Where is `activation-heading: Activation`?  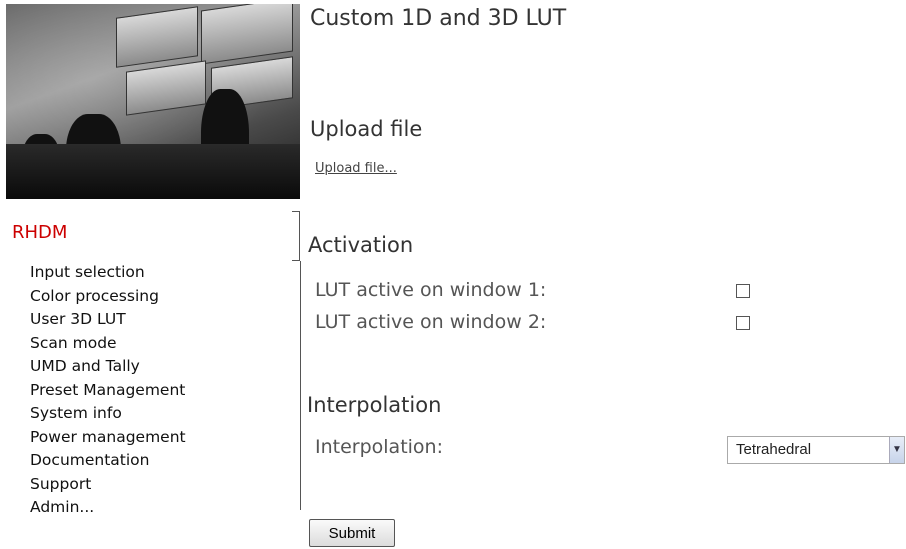 activation-heading: Activation is located at coordinates (361, 245).